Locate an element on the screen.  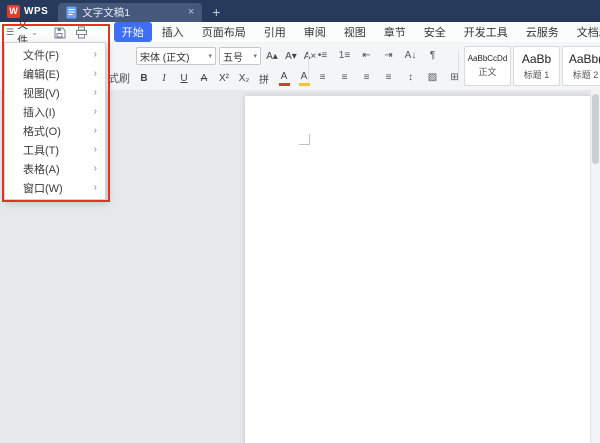
chevron-down-icon: ⌄ is located at coordinates (34, 32).